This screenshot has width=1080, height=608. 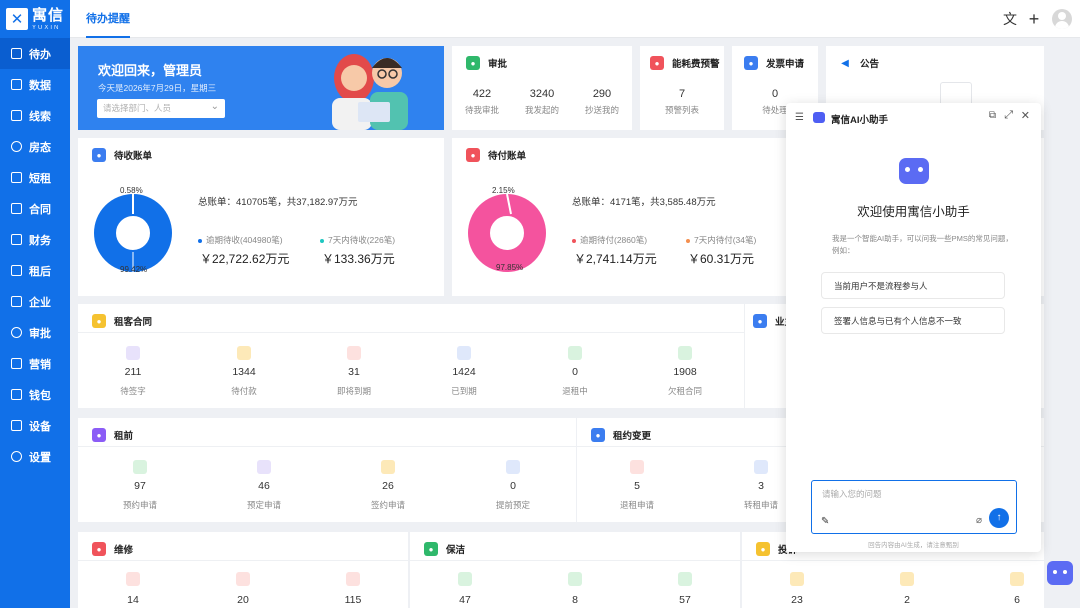 What do you see at coordinates (602, 102) in the screenshot?
I see `stat-cc: 290 抄送我的` at bounding box center [602, 102].